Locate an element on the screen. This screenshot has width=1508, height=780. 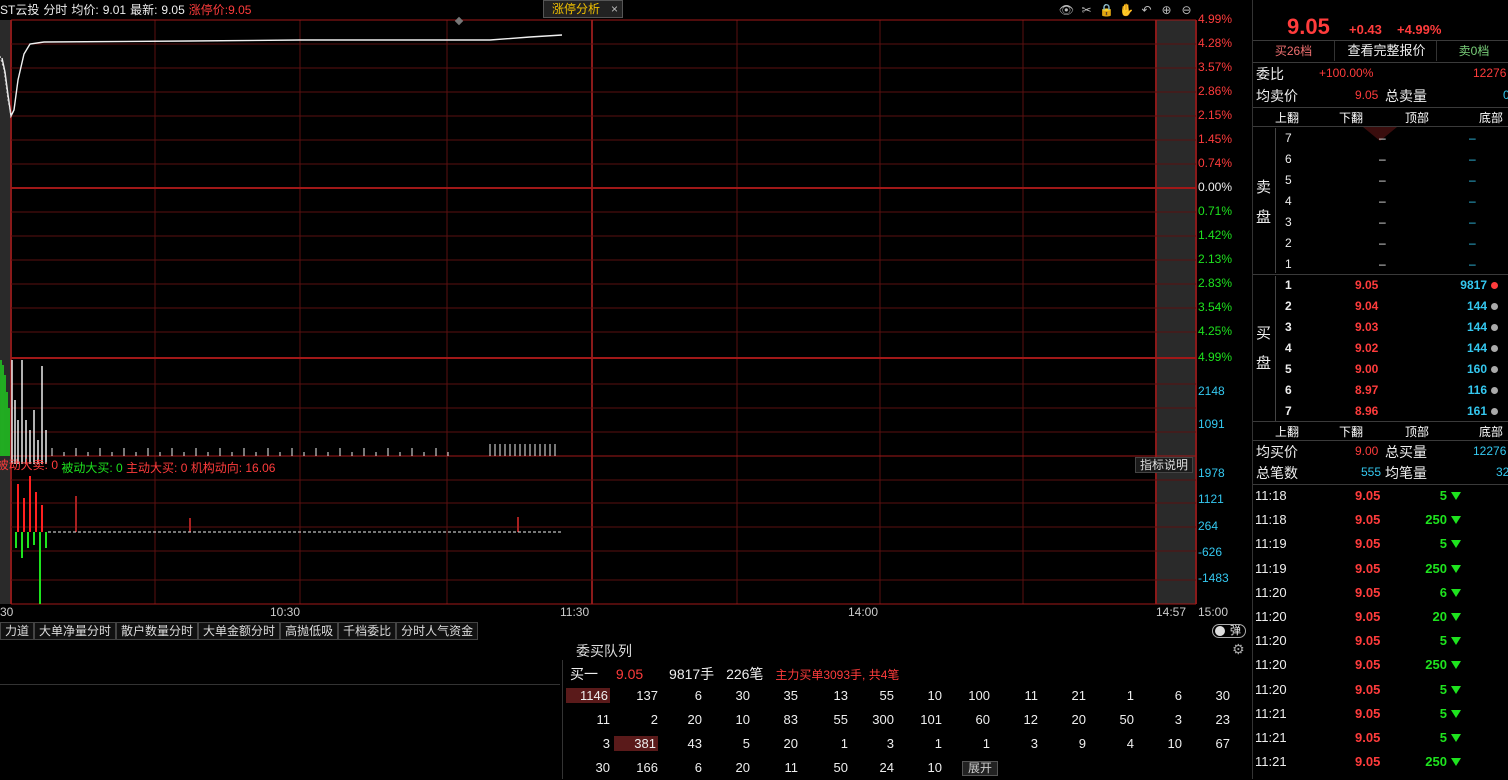
total-sell-label: 总卖量 is located at coordinates (1406, 96).